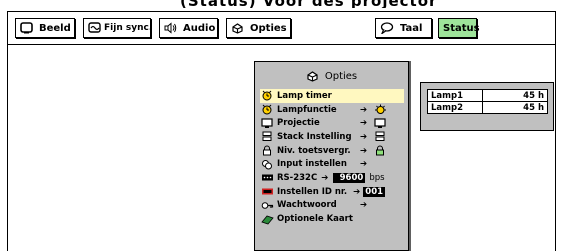 This screenshot has height=251, width=561. What do you see at coordinates (267, 164) in the screenshot?
I see `input-icon` at bounding box center [267, 164].